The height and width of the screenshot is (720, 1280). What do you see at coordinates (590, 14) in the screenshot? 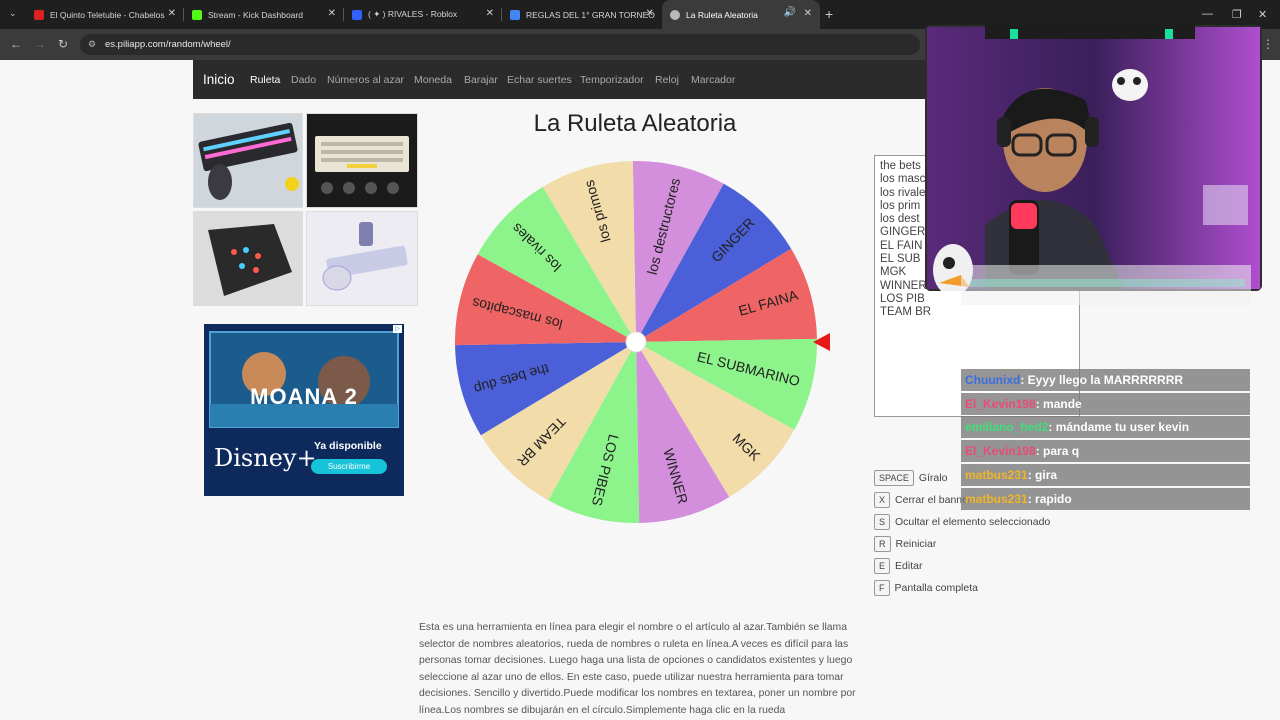
I see `tab-title: REGLAS DEL 1° GRAN TORNEO` at bounding box center [590, 14].